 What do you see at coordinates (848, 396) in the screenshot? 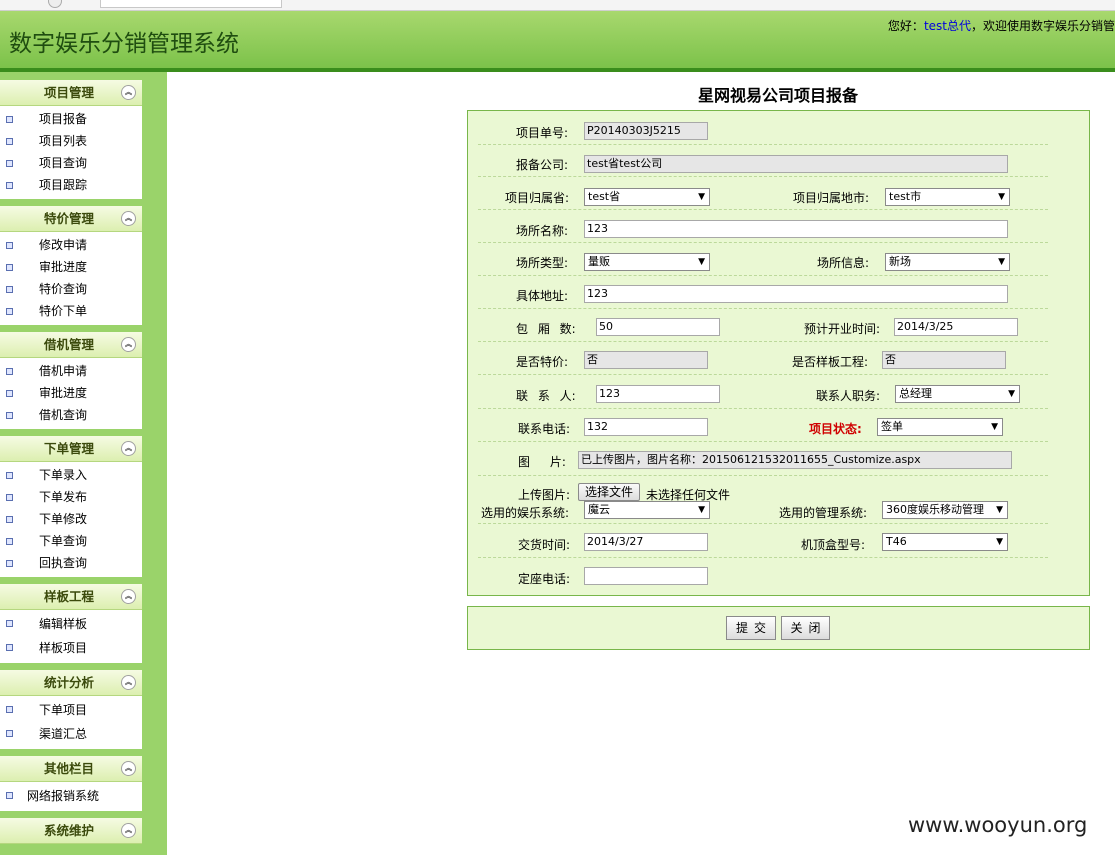
I see `contact-title-label: 联系人职务:` at bounding box center [848, 396].